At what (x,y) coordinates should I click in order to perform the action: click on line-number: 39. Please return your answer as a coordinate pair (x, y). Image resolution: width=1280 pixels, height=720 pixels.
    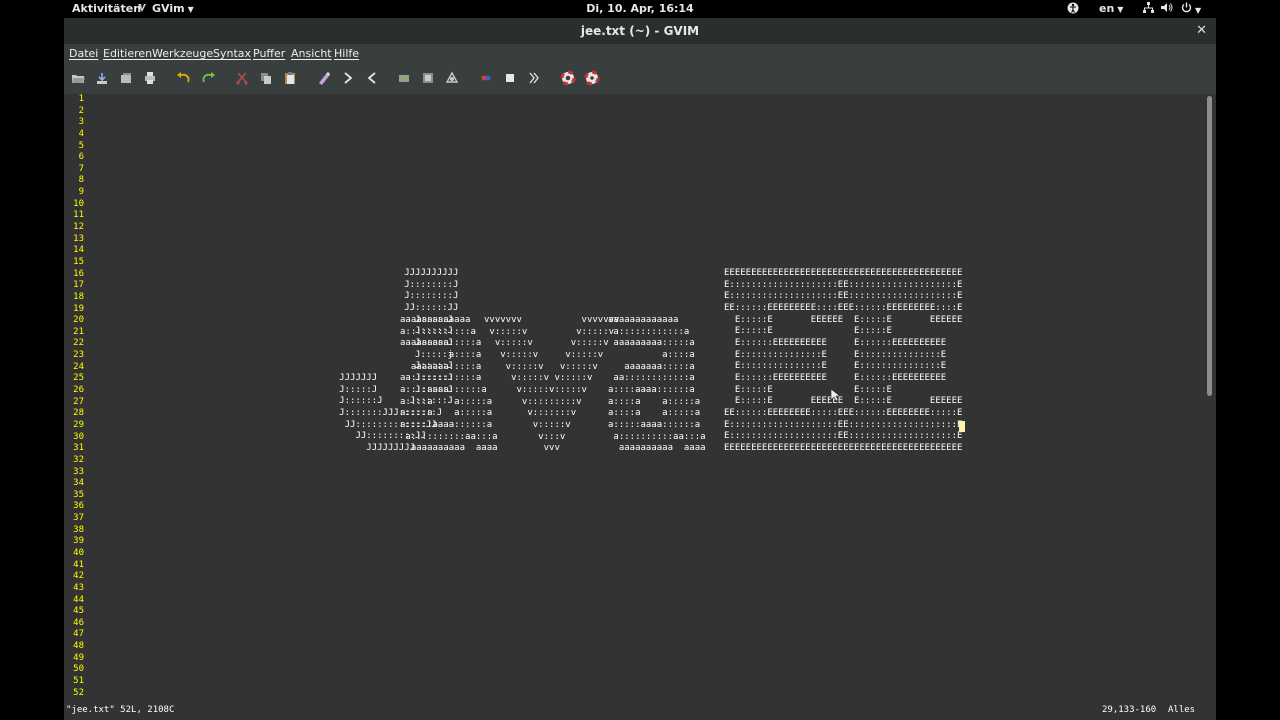
    Looking at the image, I should click on (78, 541).